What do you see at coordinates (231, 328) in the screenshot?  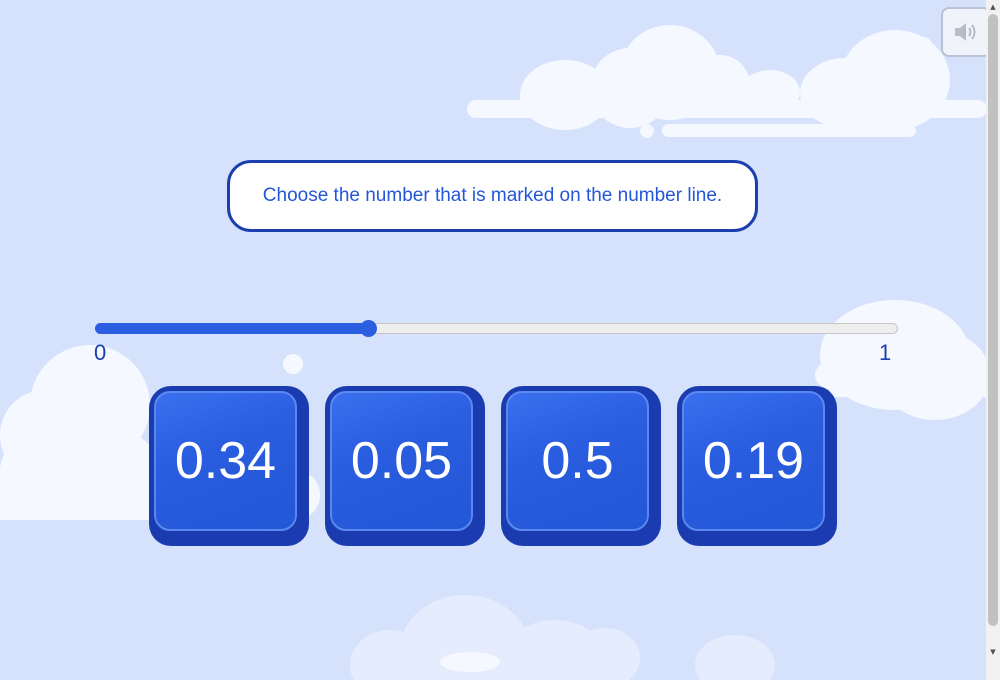 I see `number-line-fill` at bounding box center [231, 328].